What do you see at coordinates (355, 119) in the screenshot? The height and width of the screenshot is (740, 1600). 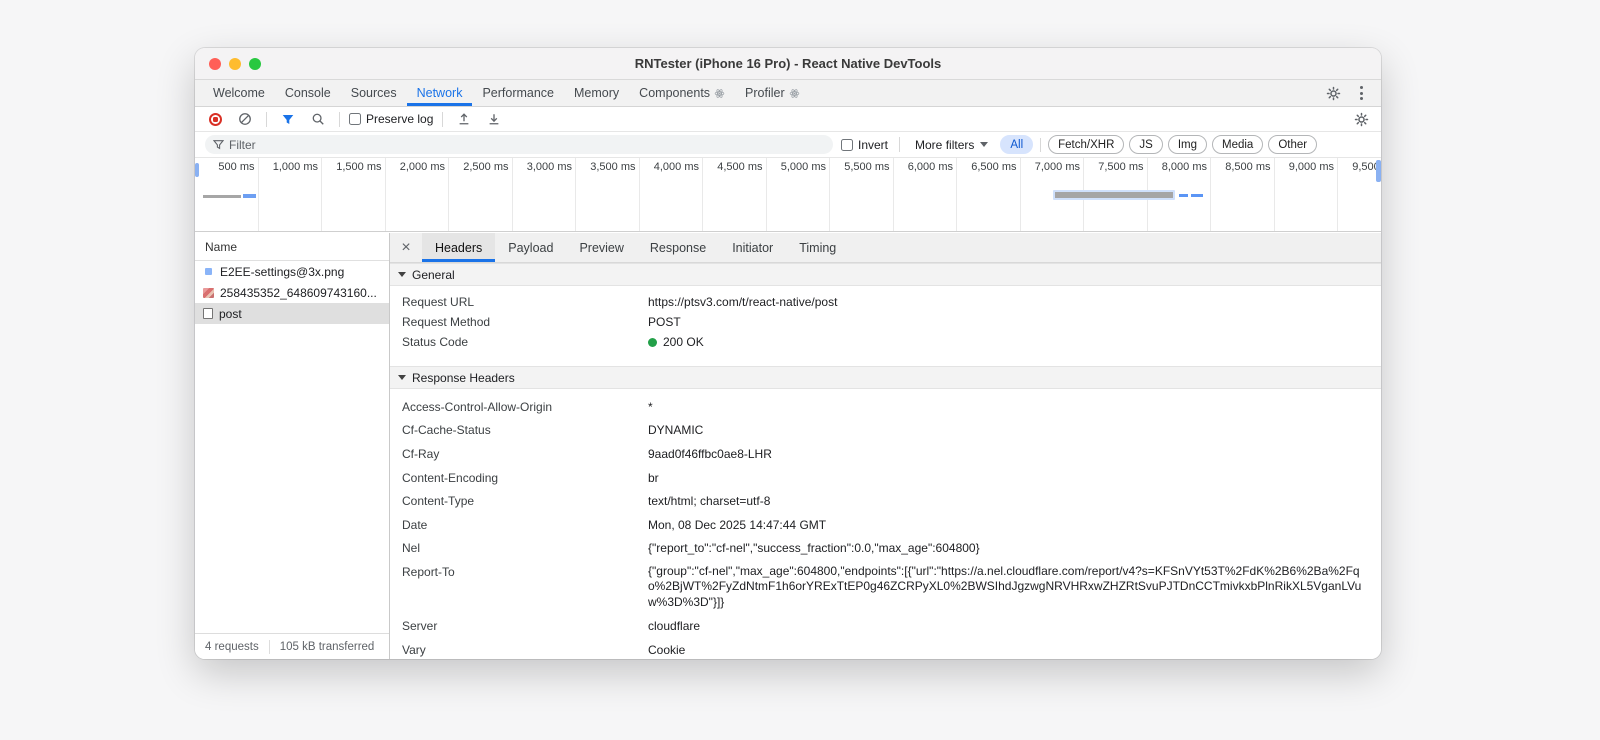 I see `preserve-log-checkbox` at bounding box center [355, 119].